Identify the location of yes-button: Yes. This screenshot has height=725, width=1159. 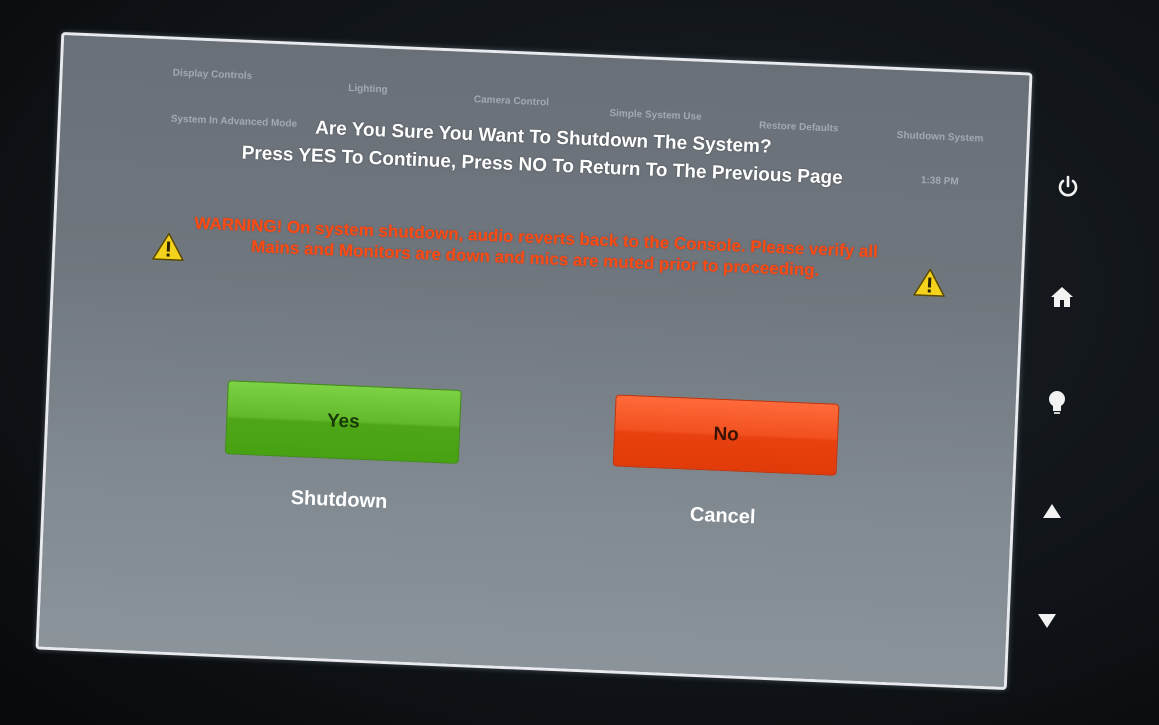
(343, 422).